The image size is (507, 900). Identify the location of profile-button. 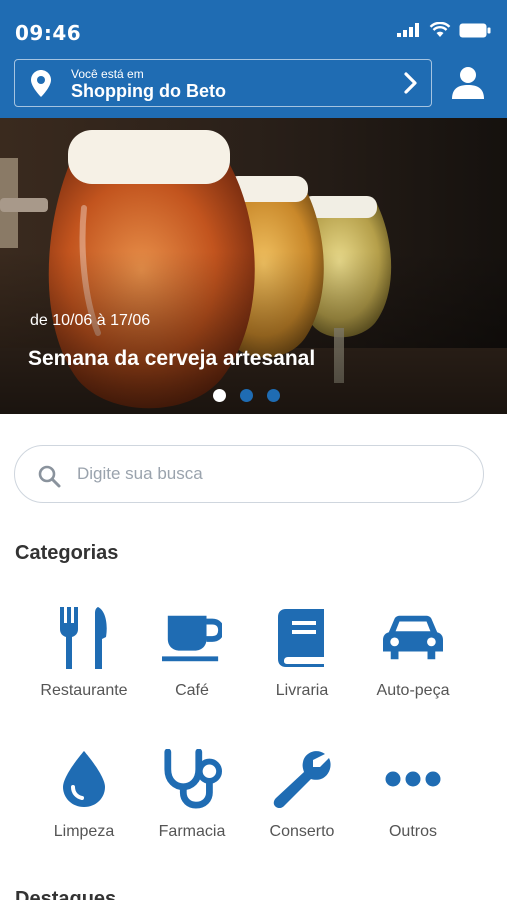
(468, 83).